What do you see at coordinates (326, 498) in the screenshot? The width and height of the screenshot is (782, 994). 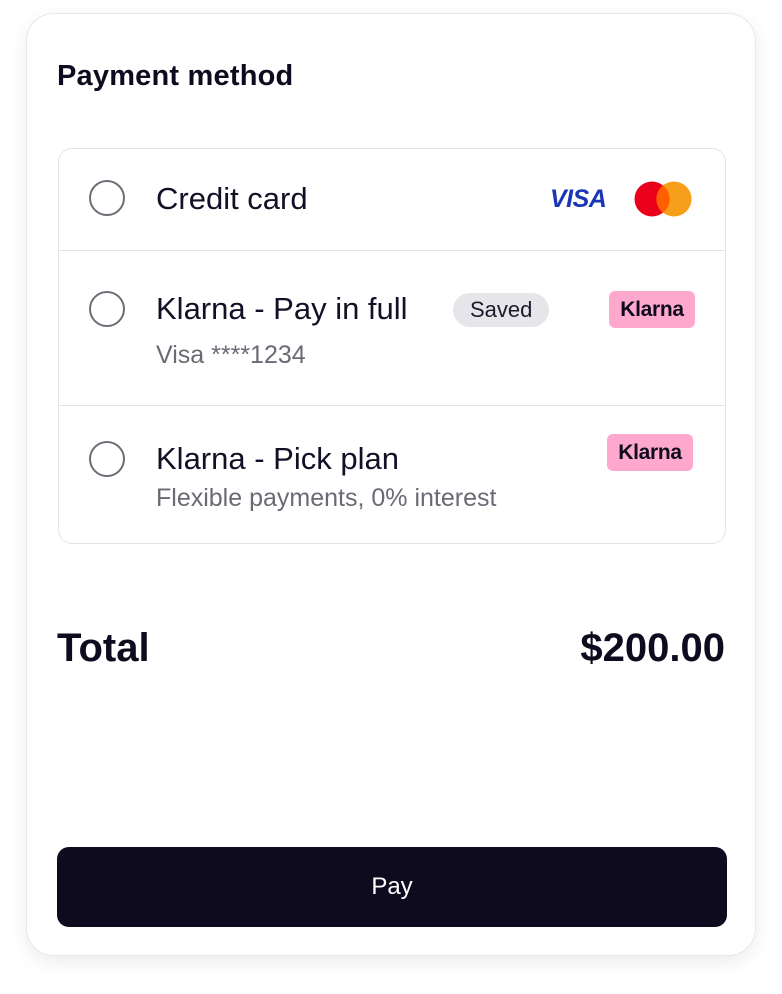 I see `klarna-pick-plan-subtitle: Flexible payments, 0% interest` at bounding box center [326, 498].